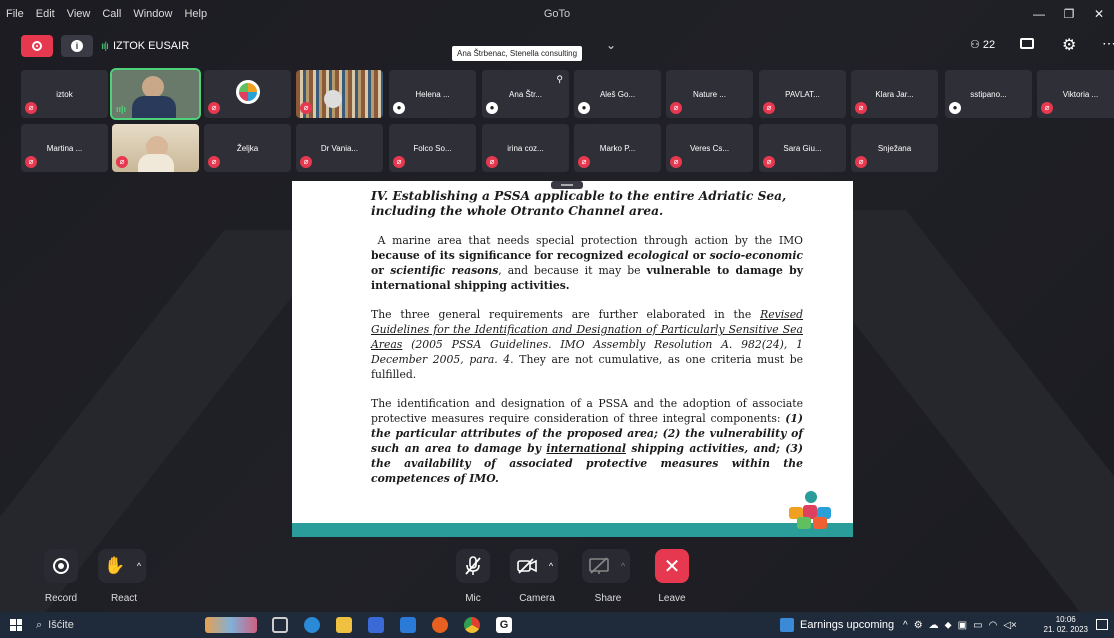 The width and height of the screenshot is (1114, 638). What do you see at coordinates (567, 185) in the screenshot?
I see `share-drag-handle` at bounding box center [567, 185].